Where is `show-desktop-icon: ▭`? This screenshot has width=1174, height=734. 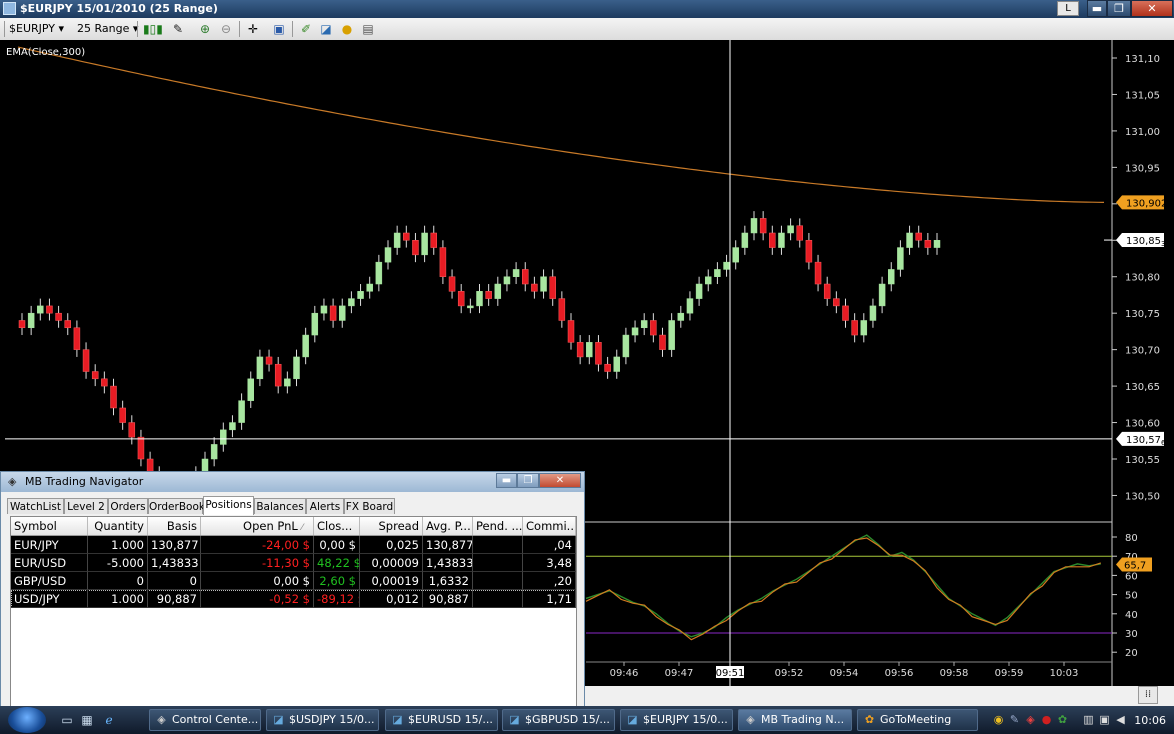
show-desktop-icon: ▭ is located at coordinates (67, 720).